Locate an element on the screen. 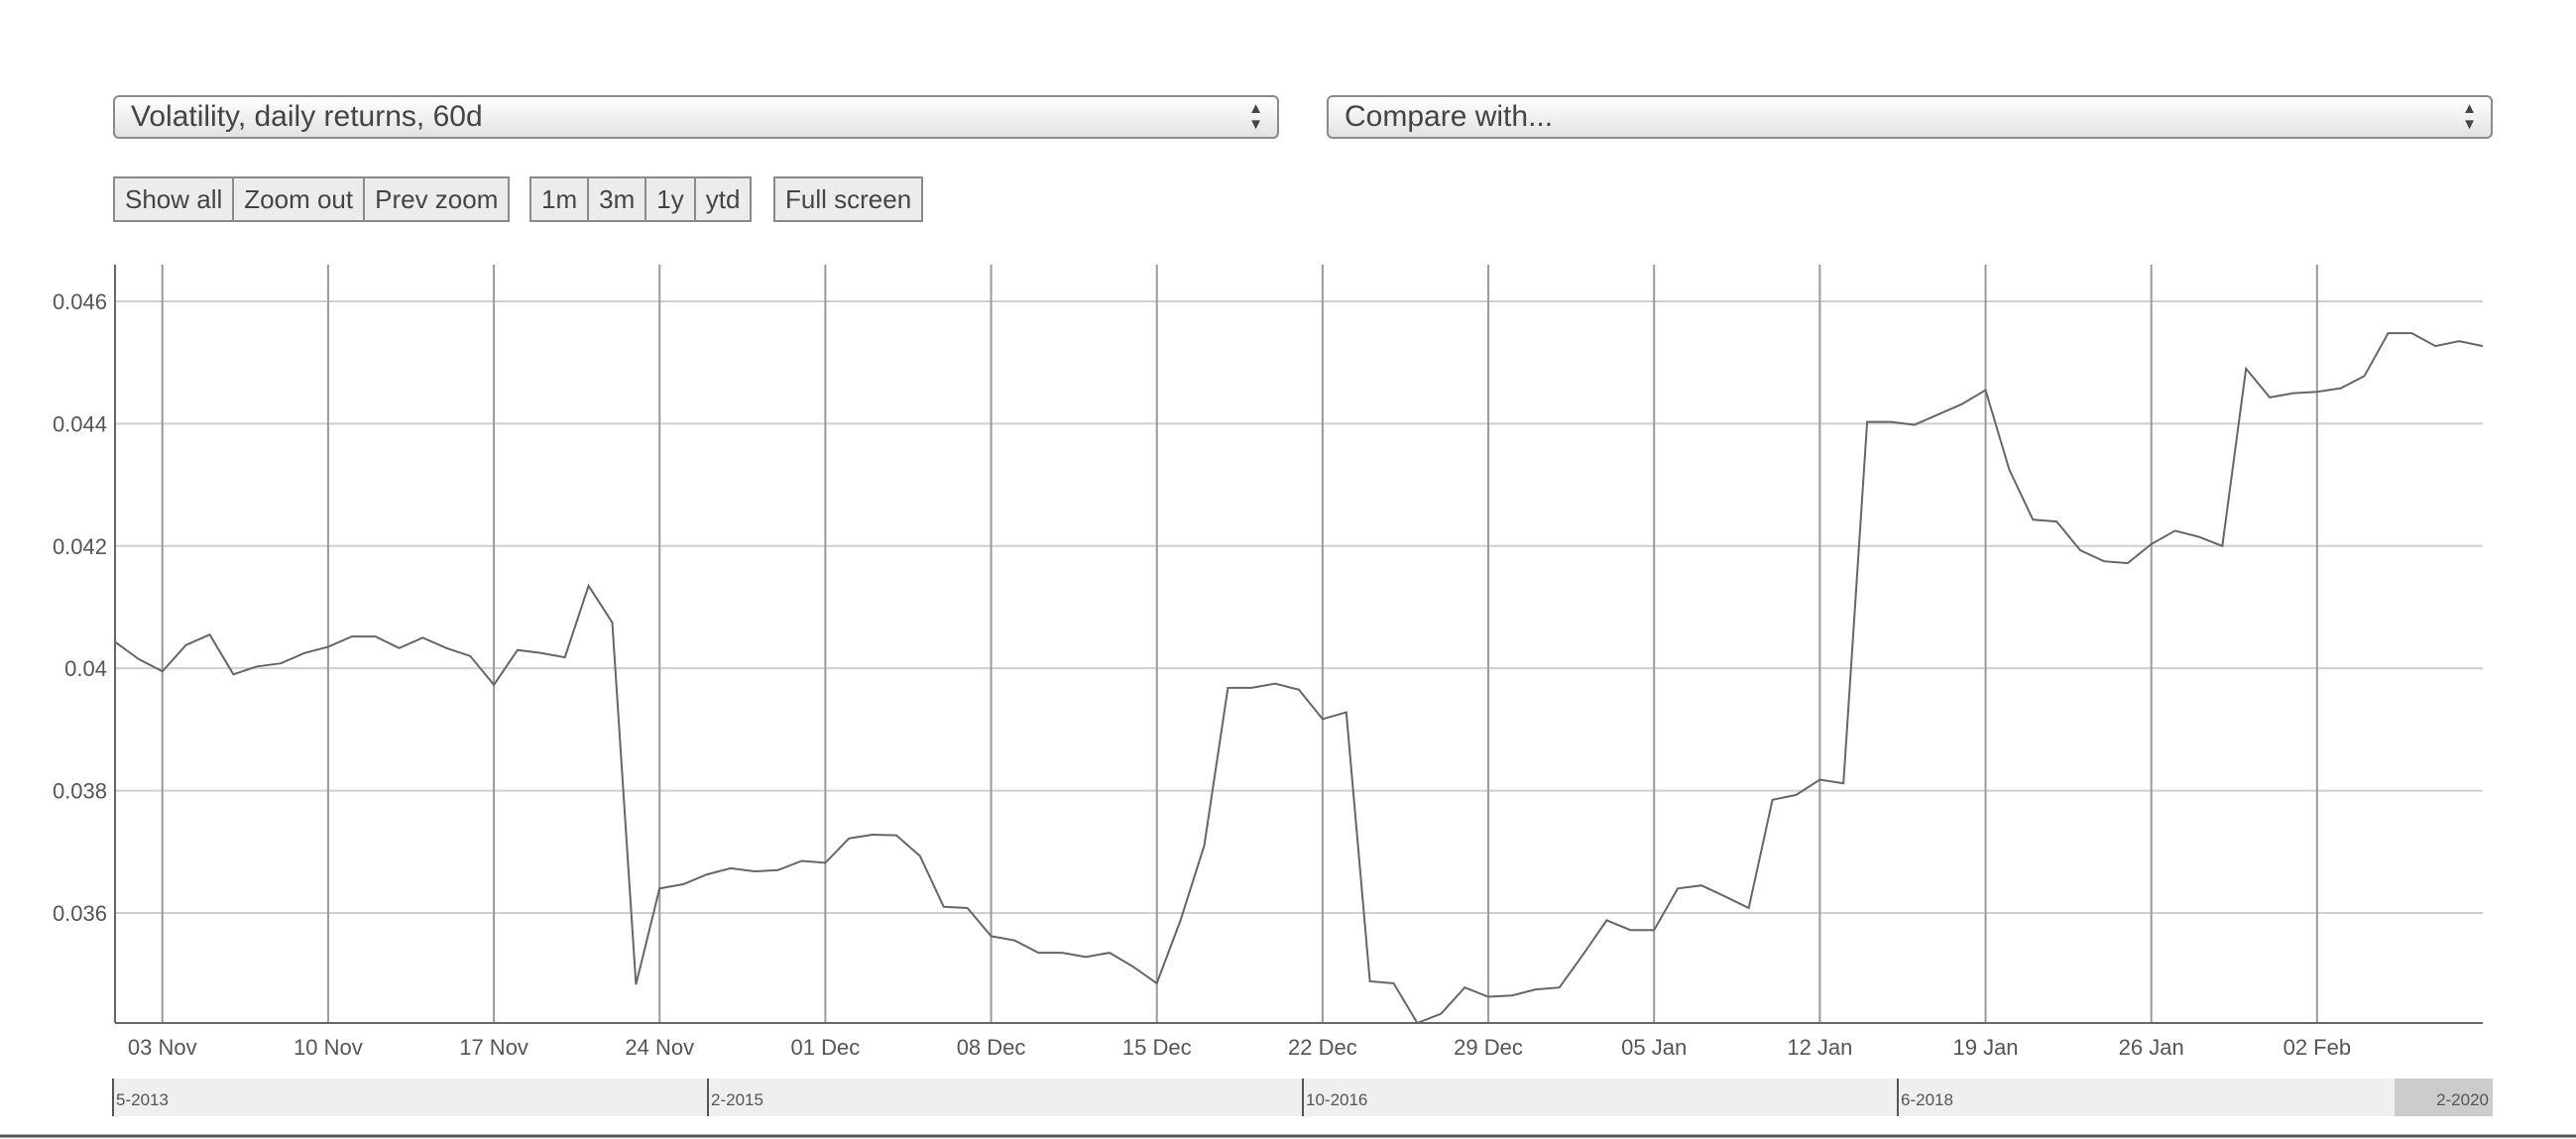  x-tick-label: 15 Dec is located at coordinates (1157, 1047).